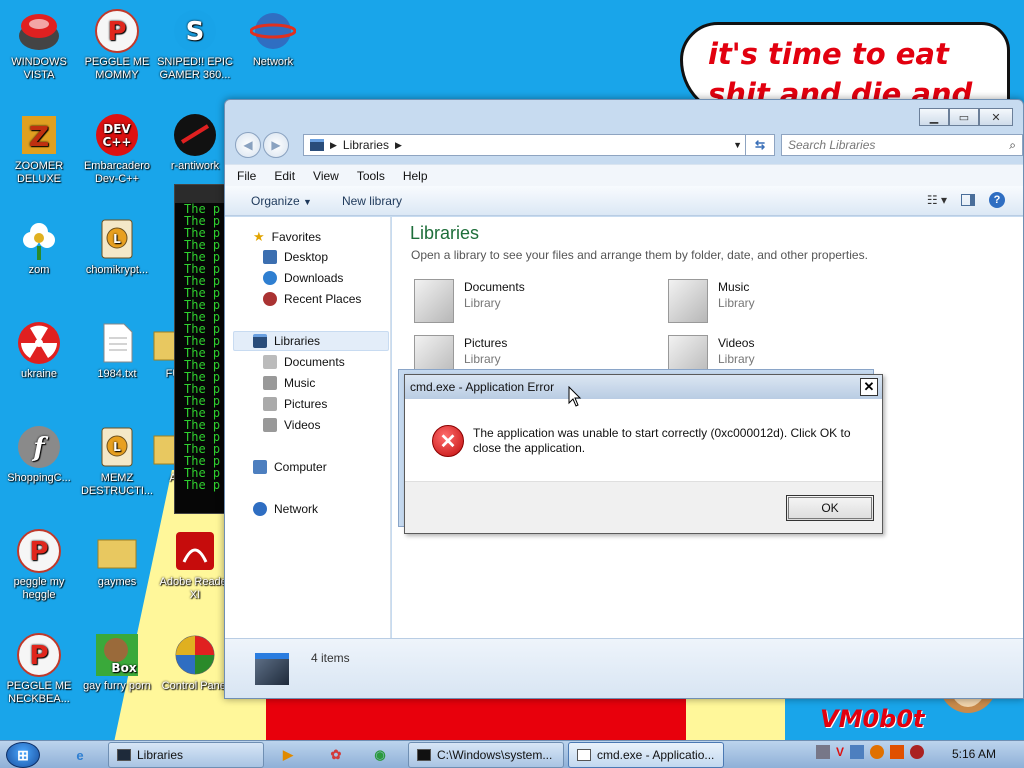 The height and width of the screenshot is (768, 1024). Describe the element at coordinates (371, 176) in the screenshot. I see `menu-tools: Tools` at that location.